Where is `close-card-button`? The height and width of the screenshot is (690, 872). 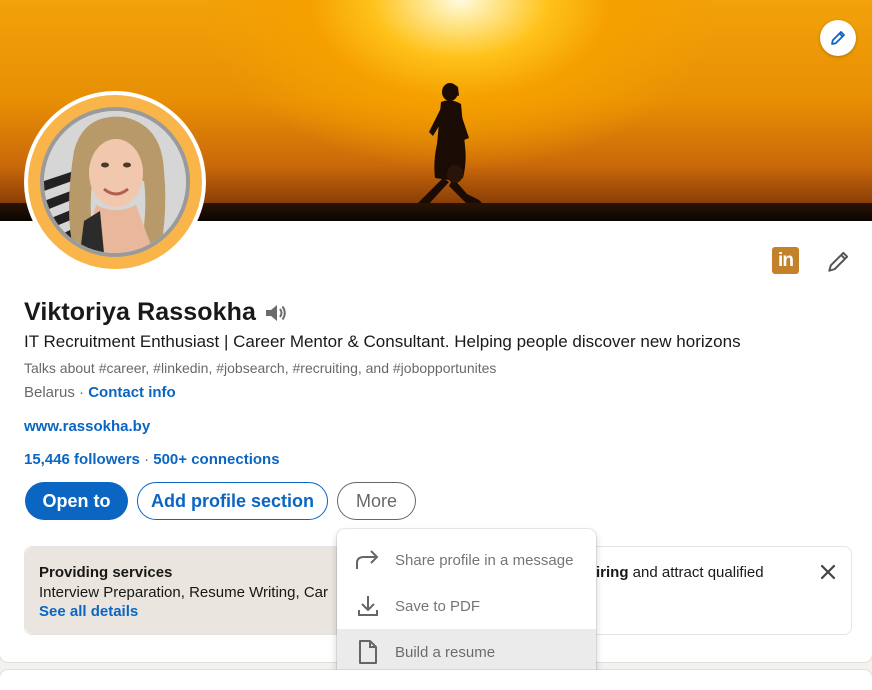
close-card-button is located at coordinates (828, 572).